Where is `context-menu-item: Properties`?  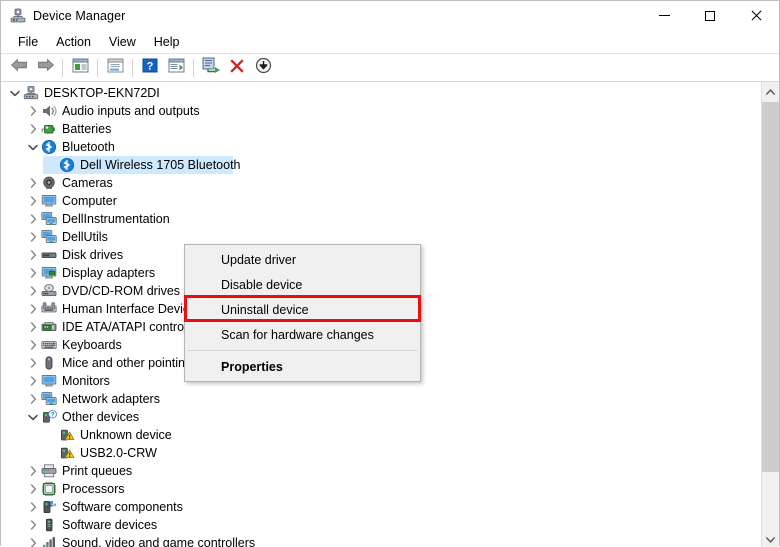 context-menu-item: Properties is located at coordinates (302, 366).